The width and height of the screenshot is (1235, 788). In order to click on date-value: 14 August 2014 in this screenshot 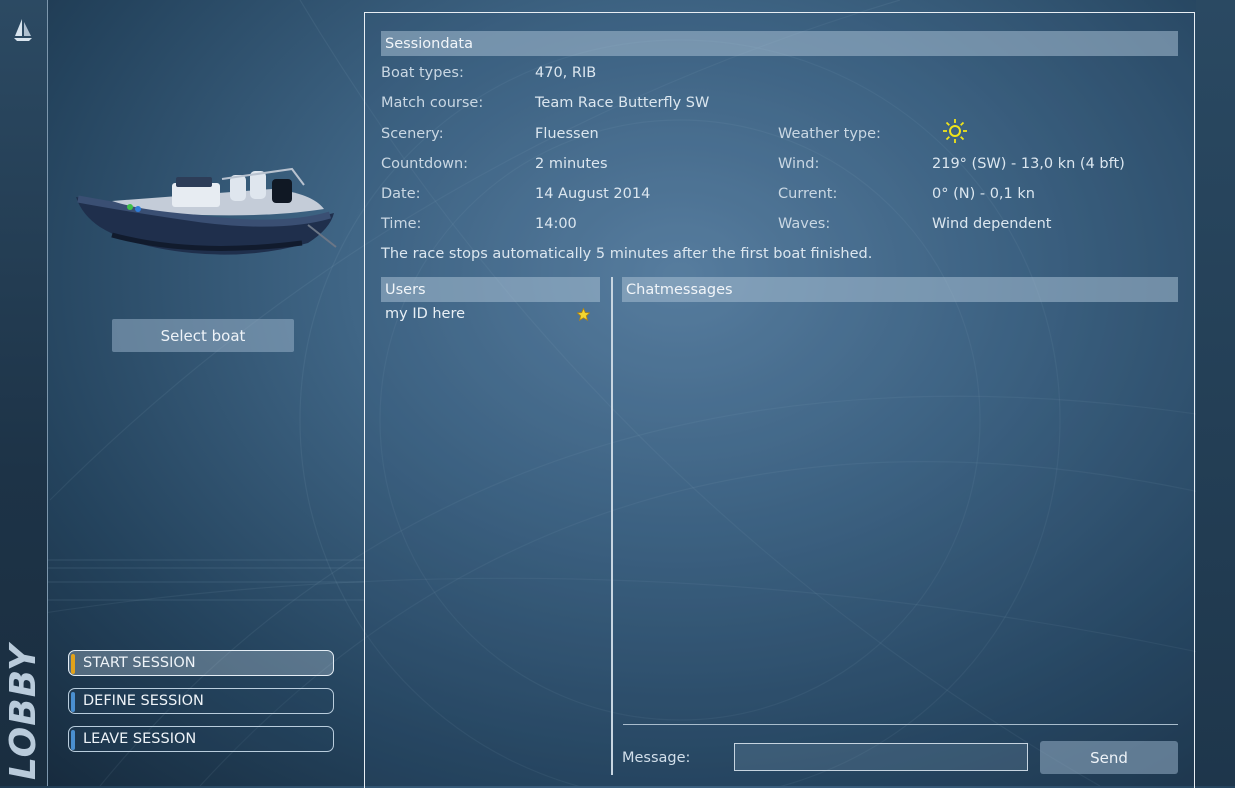, I will do `click(593, 194)`.